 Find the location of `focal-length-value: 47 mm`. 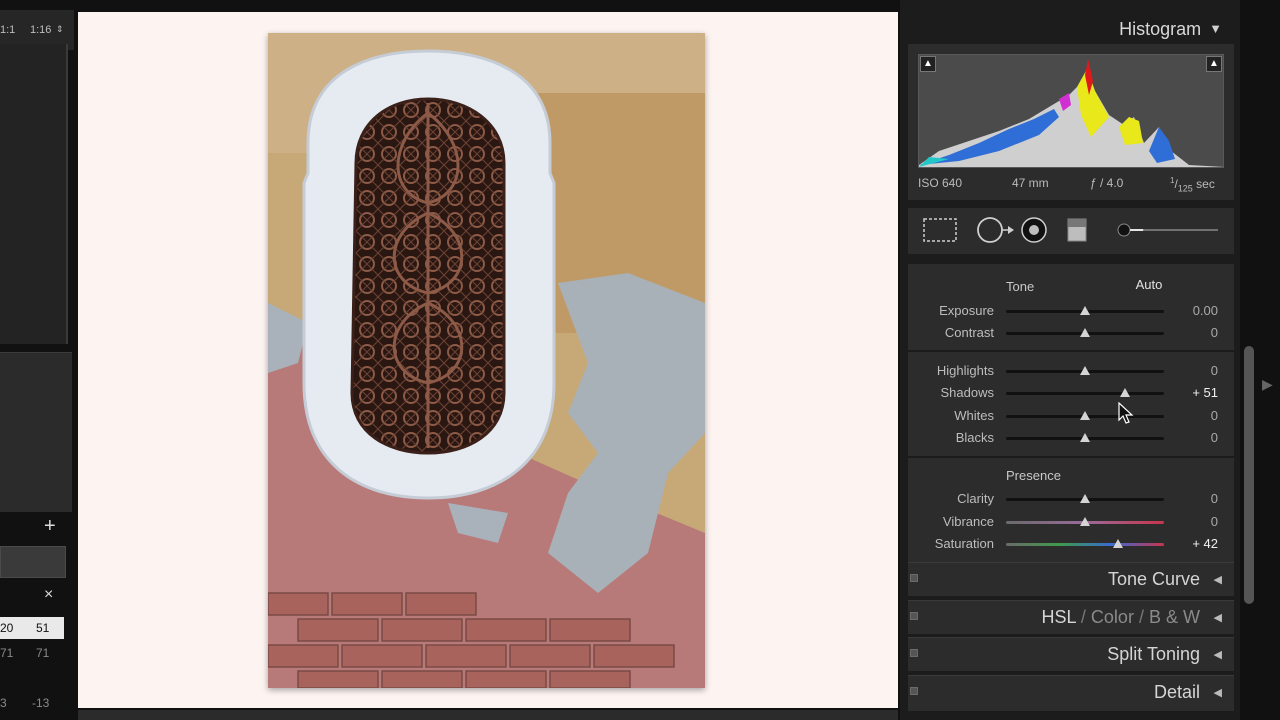

focal-length-value: 47 mm is located at coordinates (1030, 183).